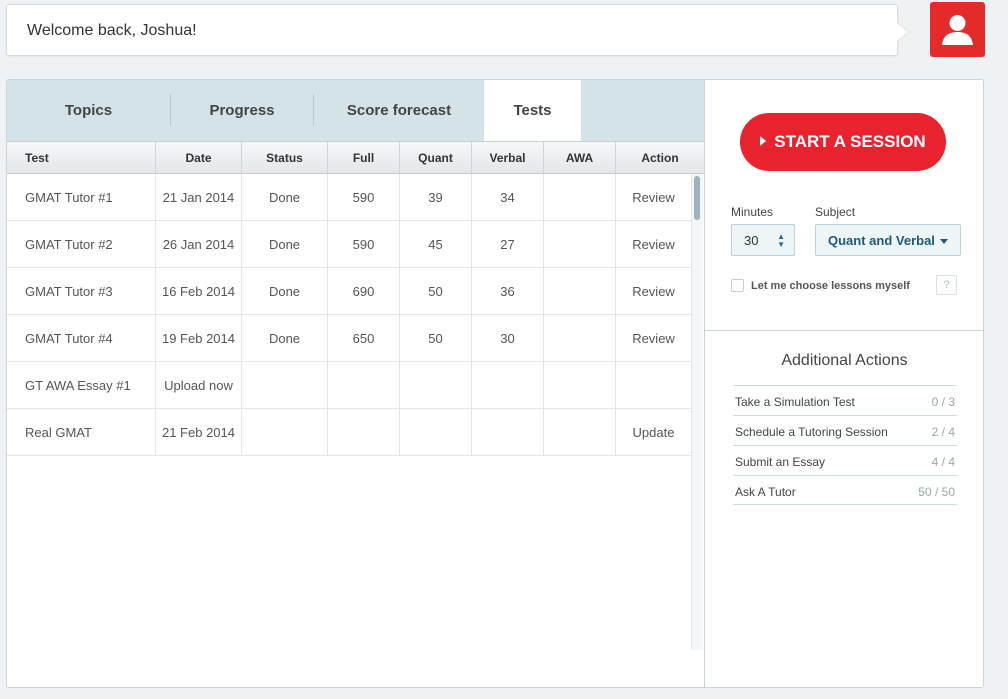 The height and width of the screenshot is (699, 1008). What do you see at coordinates (199, 338) in the screenshot?
I see `cell-date: 19 Feb 2014` at bounding box center [199, 338].